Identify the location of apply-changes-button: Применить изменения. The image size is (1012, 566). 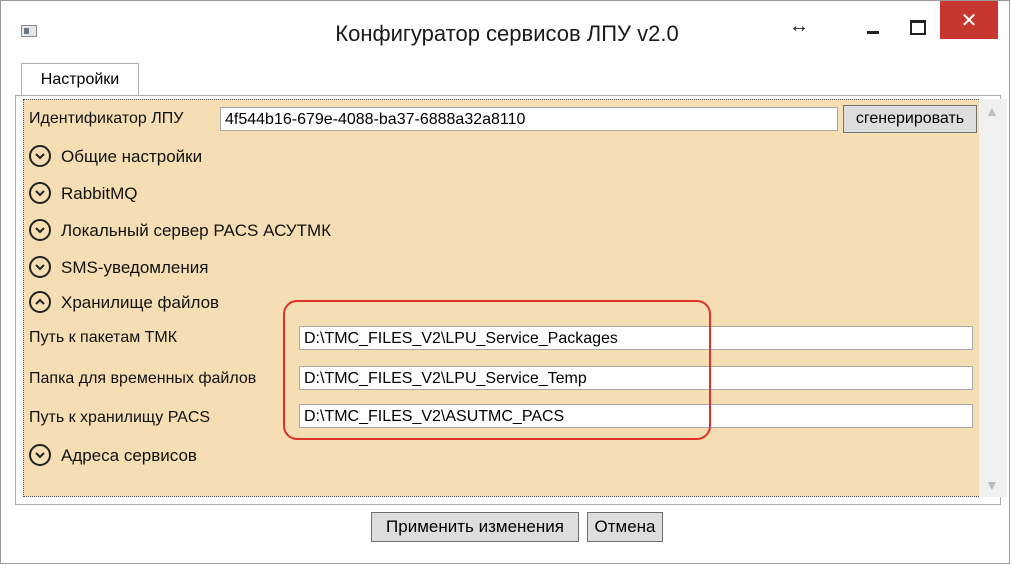
(475, 527).